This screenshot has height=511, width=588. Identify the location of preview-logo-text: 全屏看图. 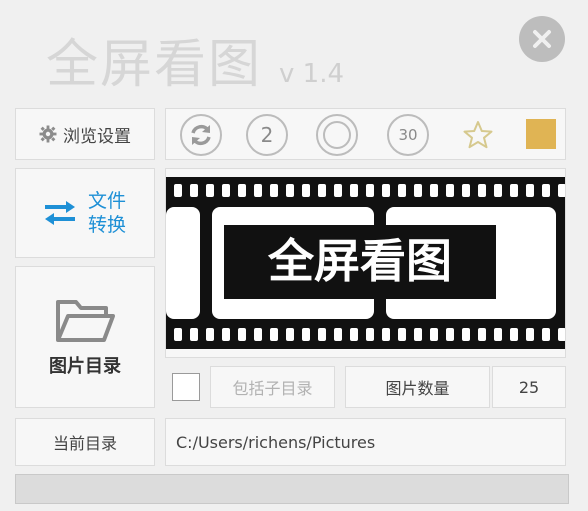
(359, 261).